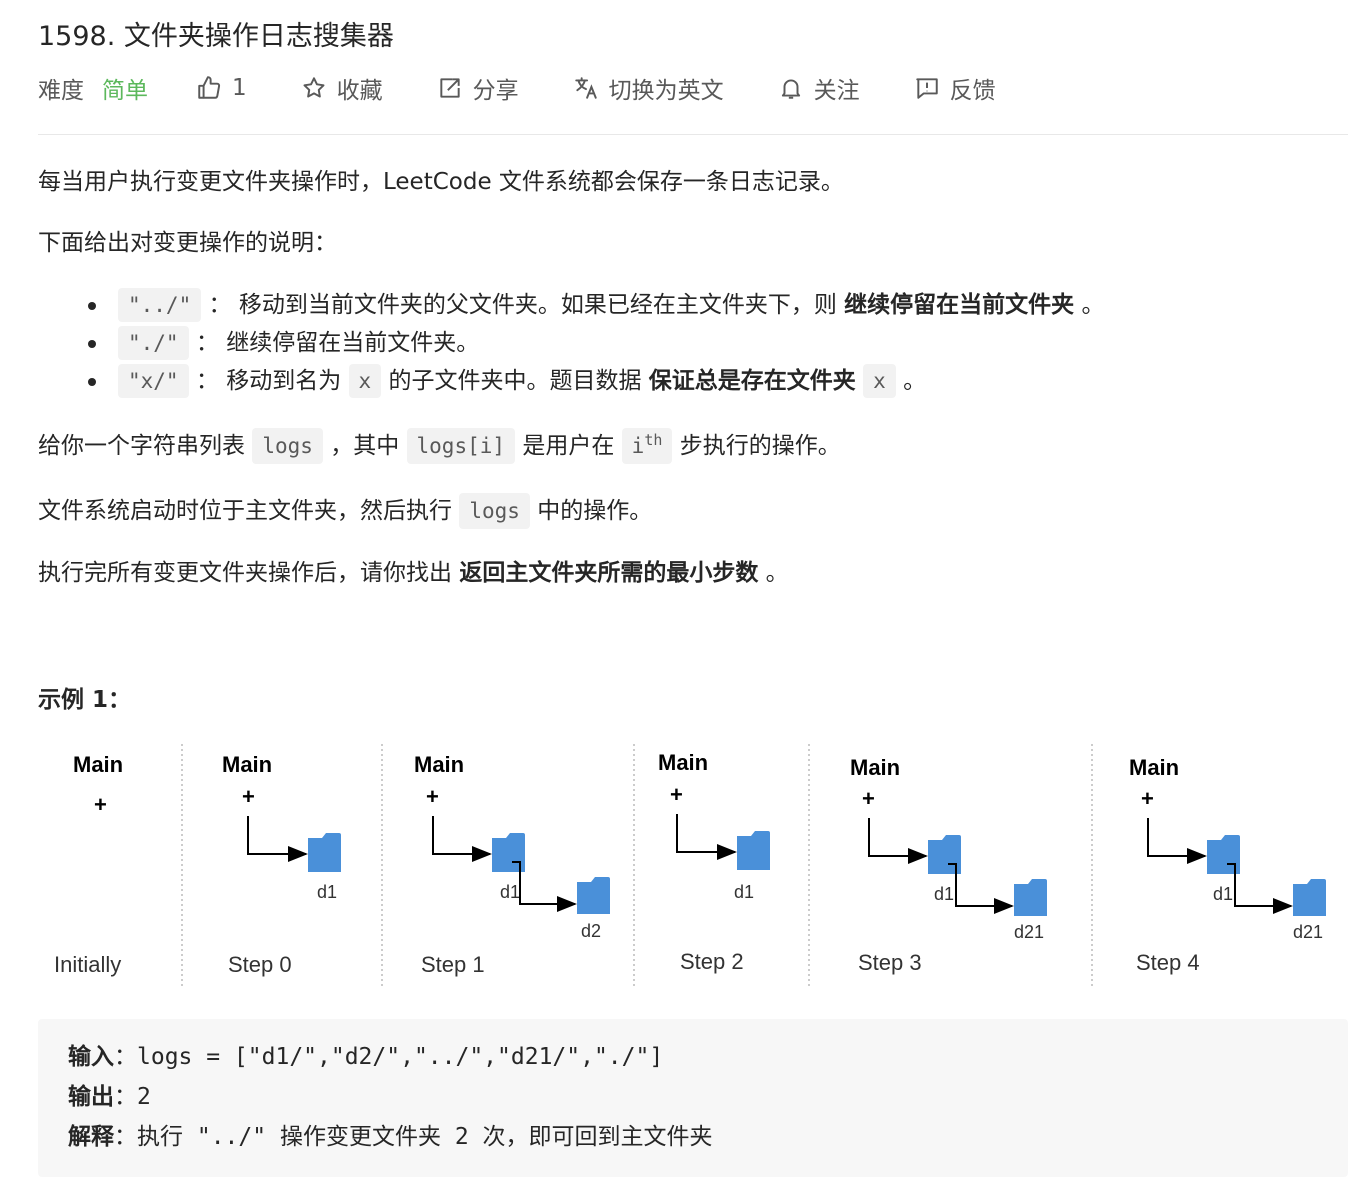 The image size is (1362, 1184). What do you see at coordinates (345, 511) in the screenshot?
I see `description-paragraph-4: 文件系统启动时位于主文件夹，然后执行 logs 中的操作。` at bounding box center [345, 511].